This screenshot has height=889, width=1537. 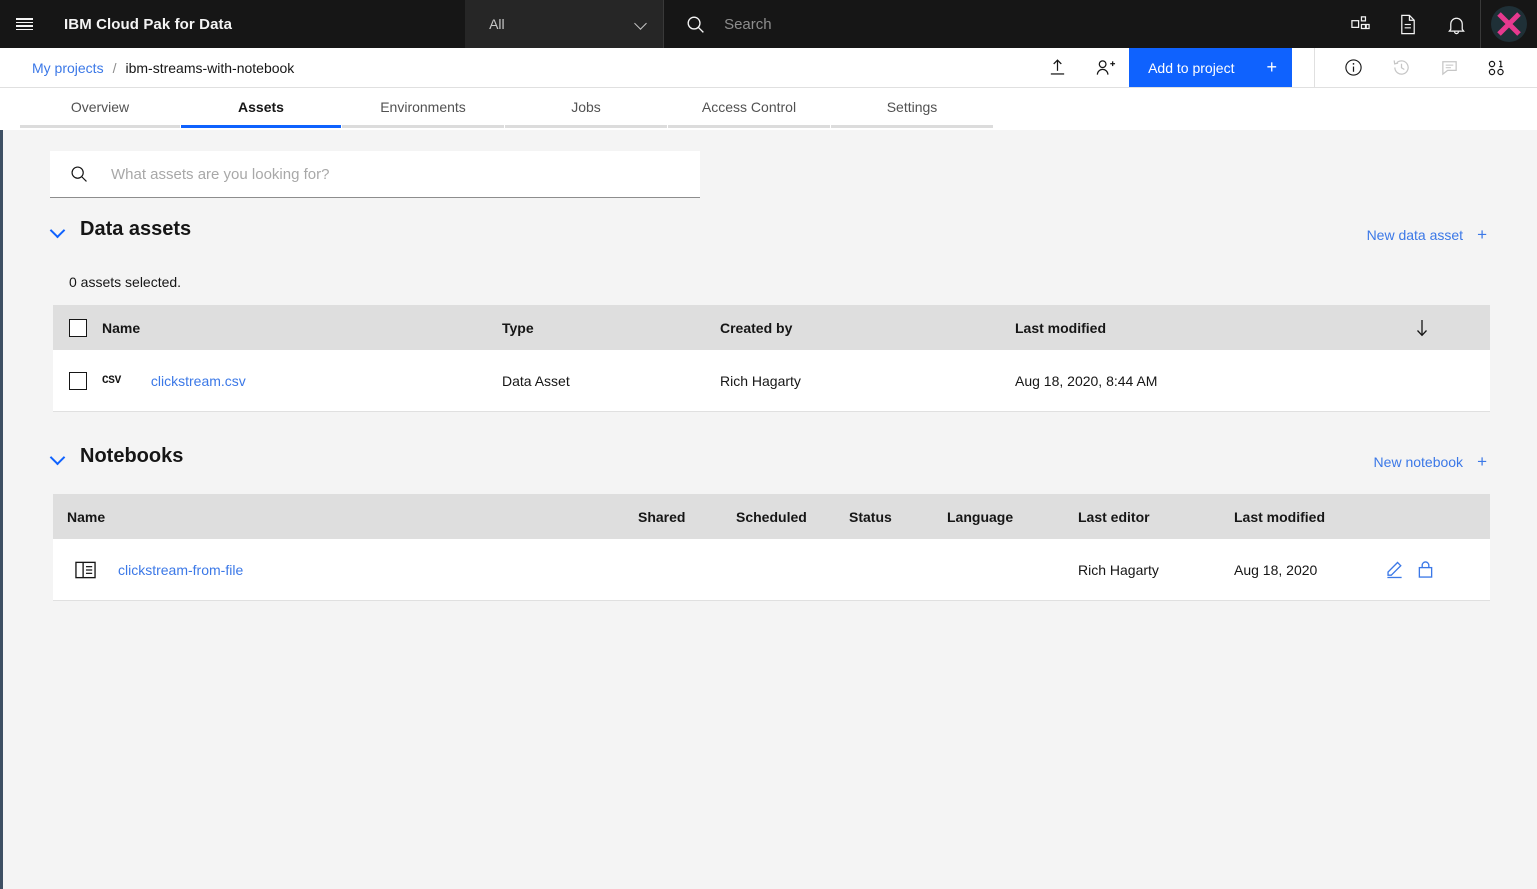 I want to click on history-icon, so click(x=1401, y=67).